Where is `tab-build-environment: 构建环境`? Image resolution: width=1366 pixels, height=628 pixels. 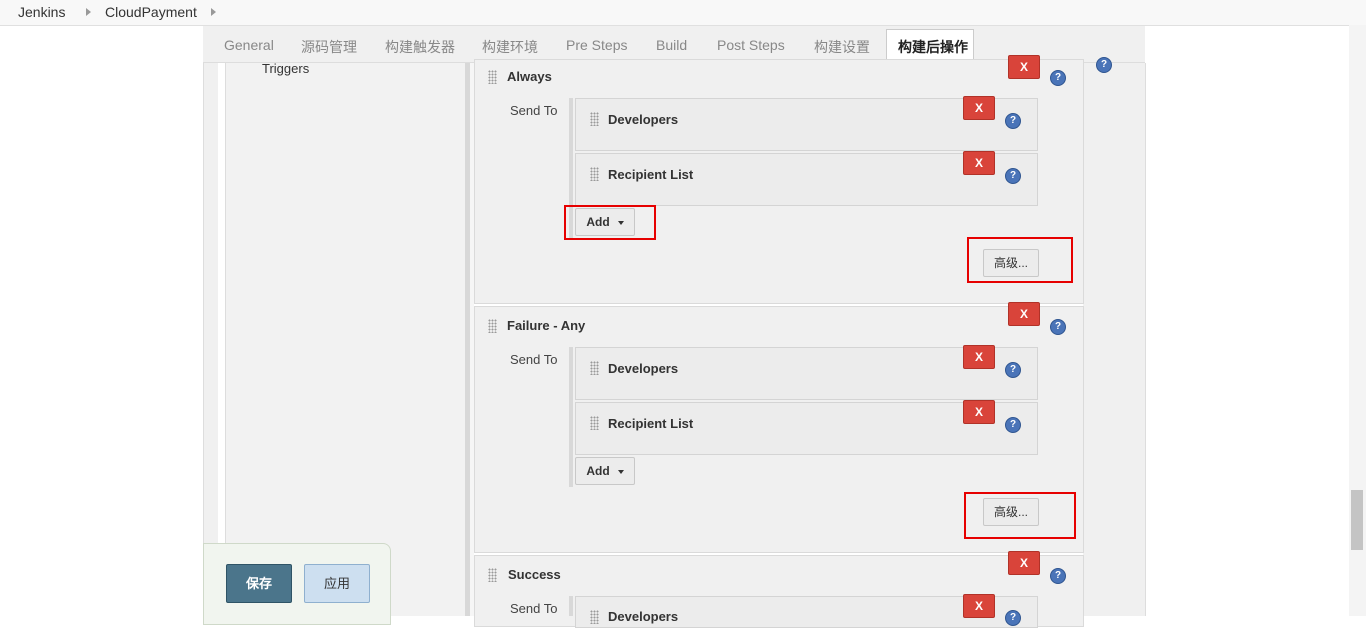
tab-build-environment: 构建环境 is located at coordinates (510, 47).